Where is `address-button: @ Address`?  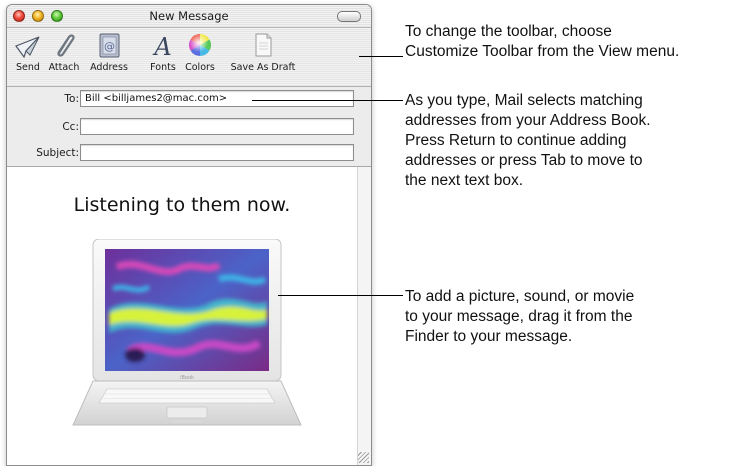
address-button: @ Address is located at coordinates (109, 52).